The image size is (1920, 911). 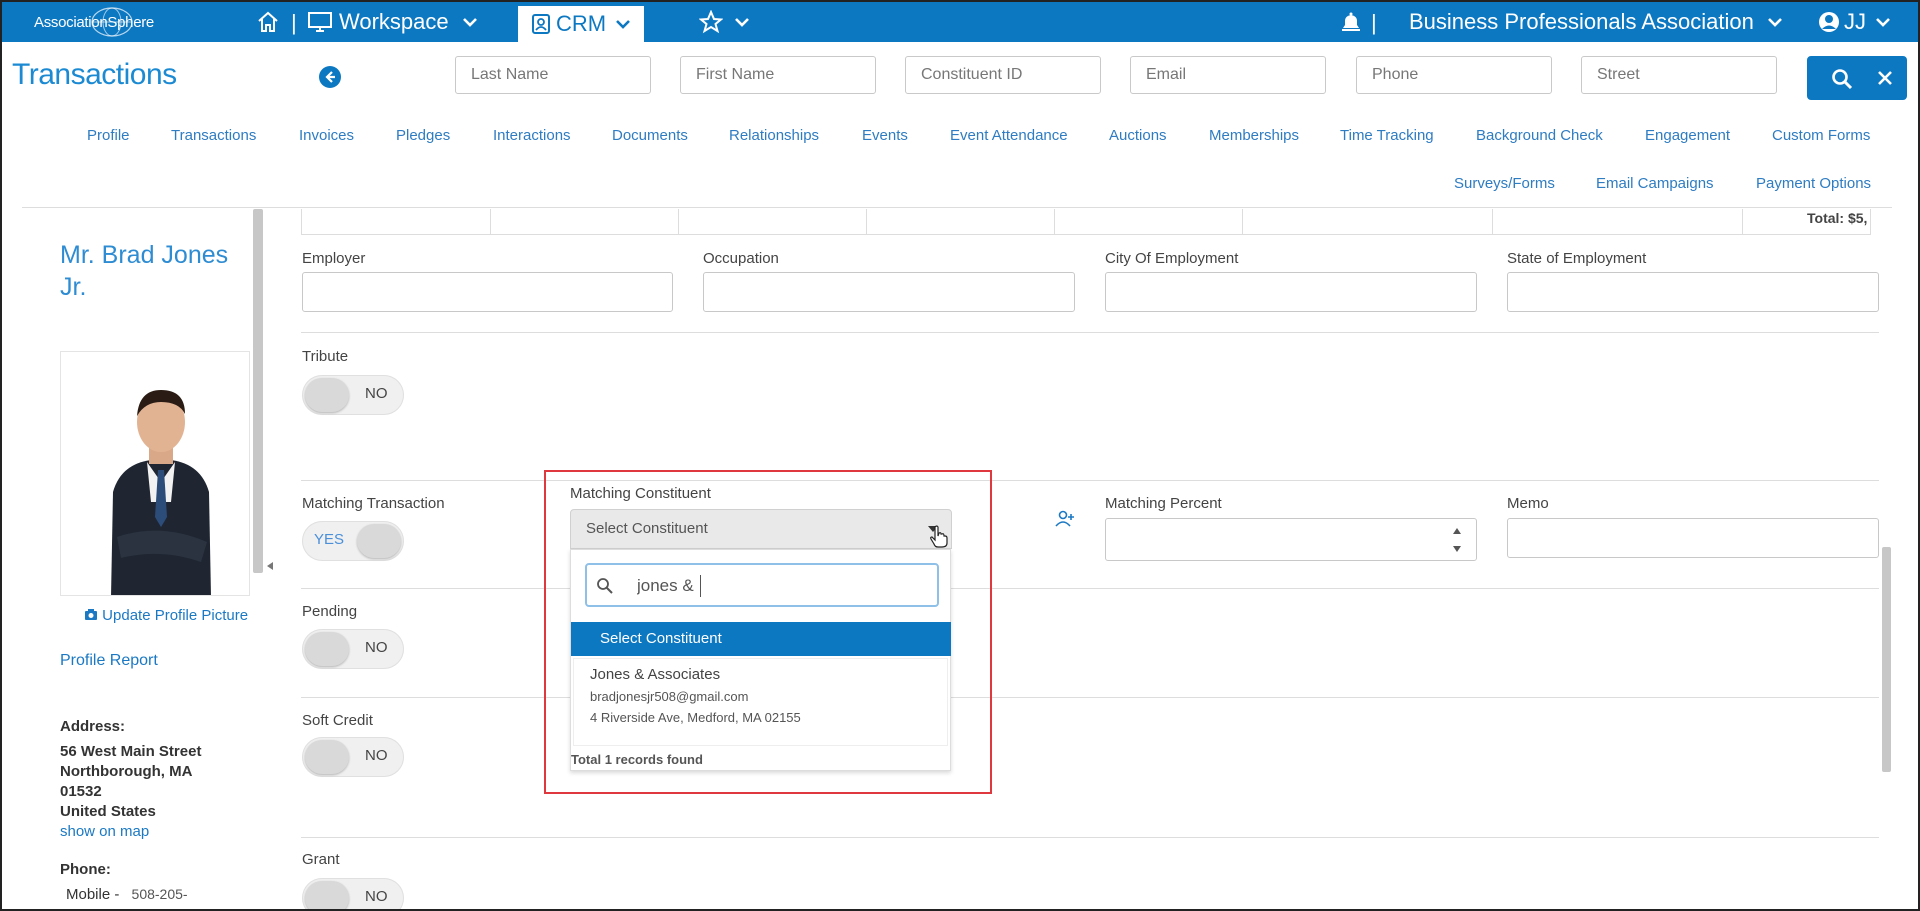 What do you see at coordinates (81, 791) in the screenshot?
I see `address-line-3: 01532` at bounding box center [81, 791].